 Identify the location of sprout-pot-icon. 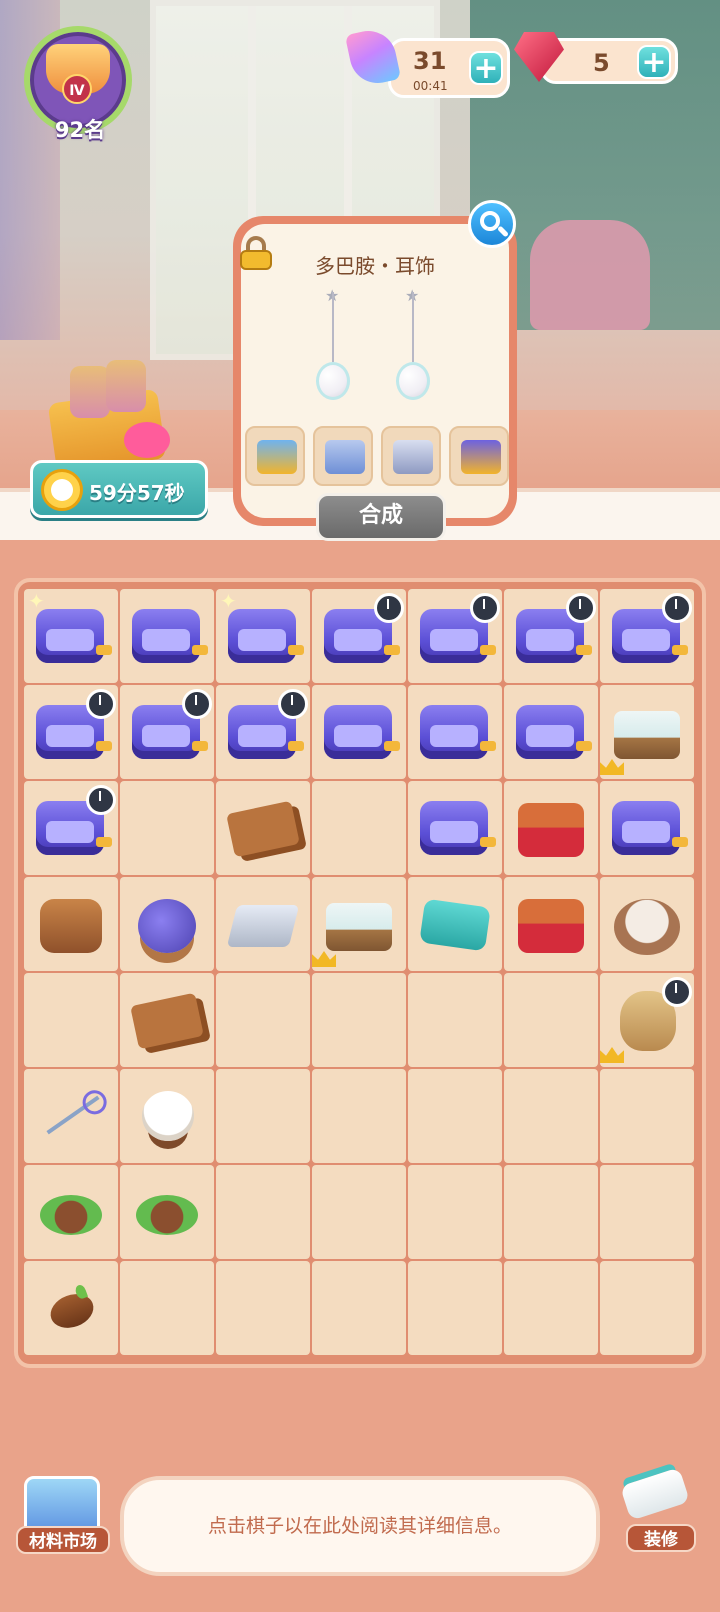
(167, 1215).